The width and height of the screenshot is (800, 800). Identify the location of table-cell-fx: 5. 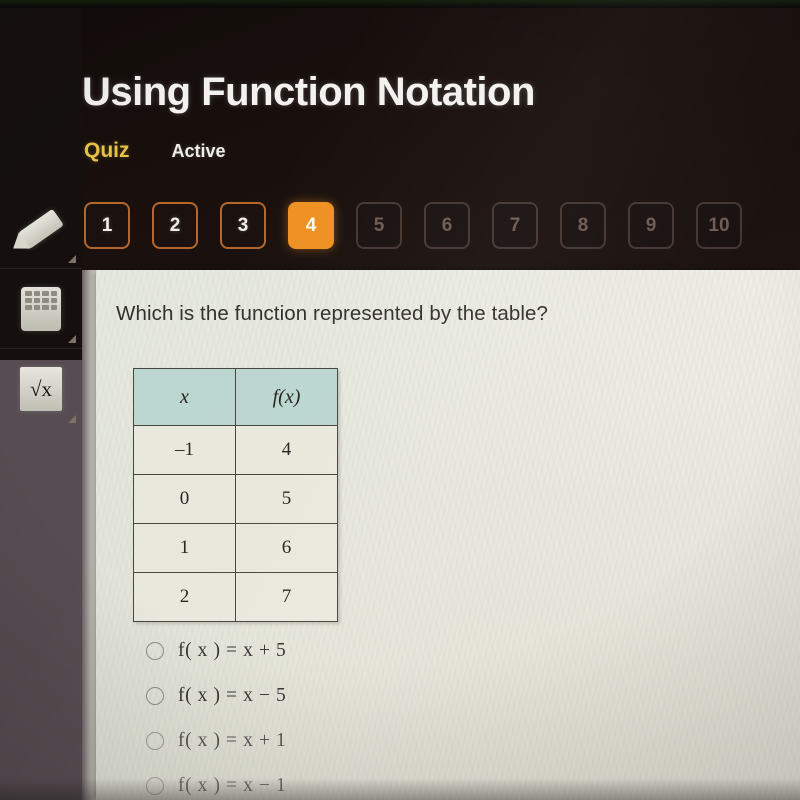
(286, 499).